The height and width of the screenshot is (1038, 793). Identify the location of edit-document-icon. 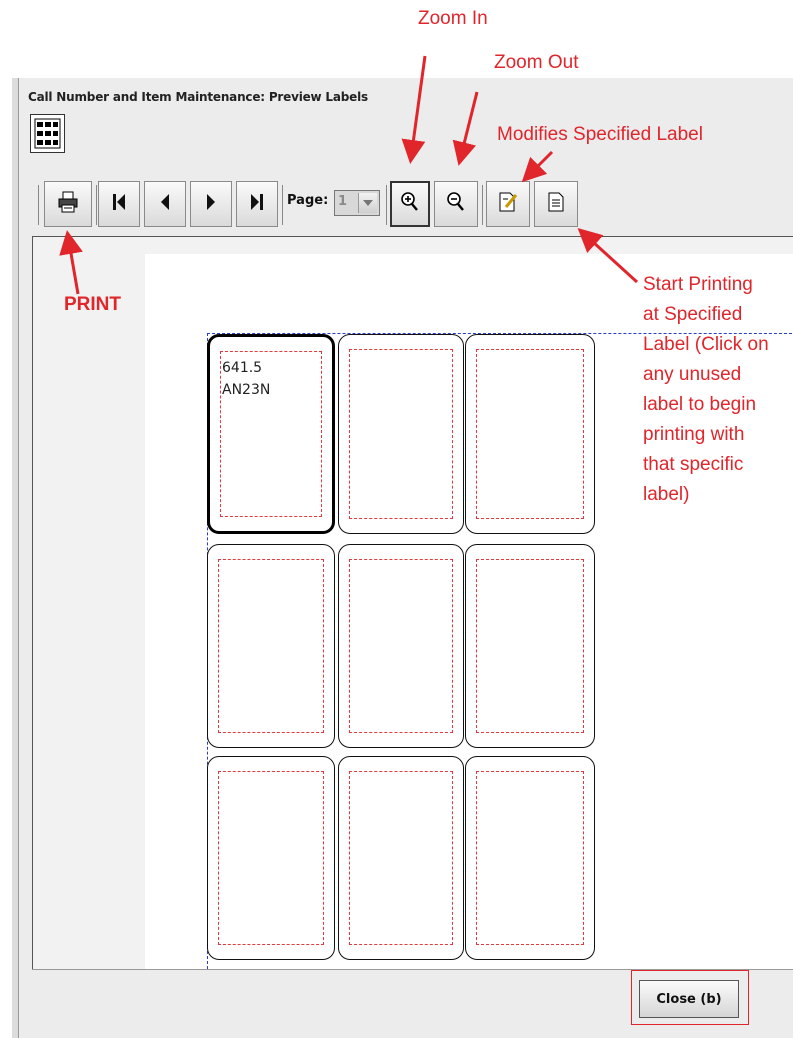
(508, 204).